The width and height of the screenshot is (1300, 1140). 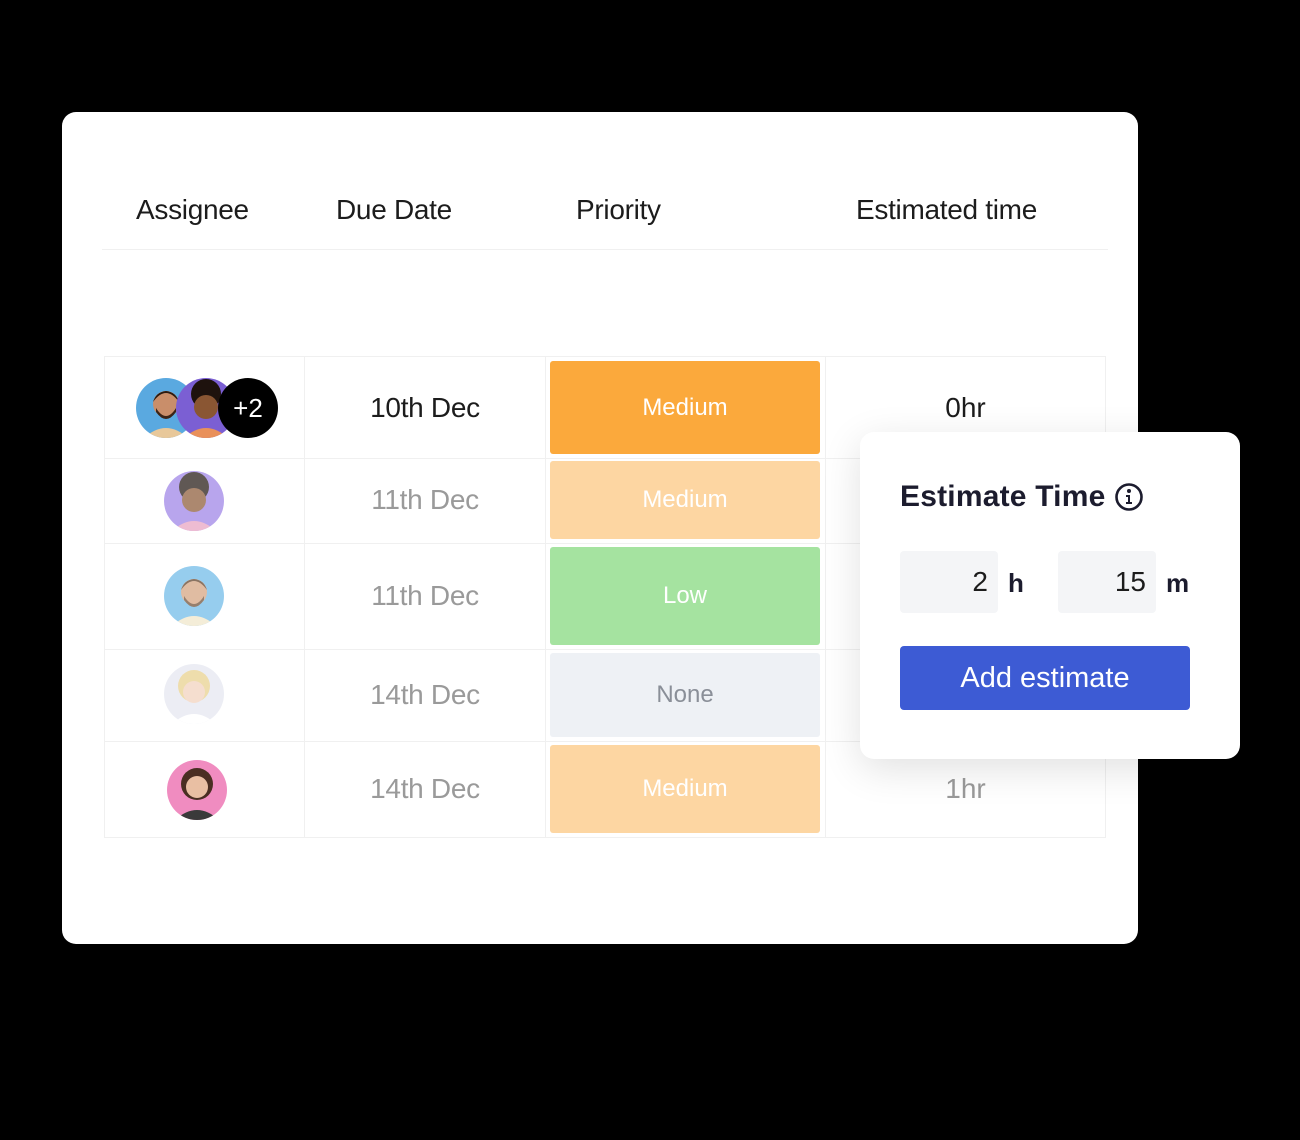 I want to click on add-estimate-button: Add estimate, so click(x=1045, y=678).